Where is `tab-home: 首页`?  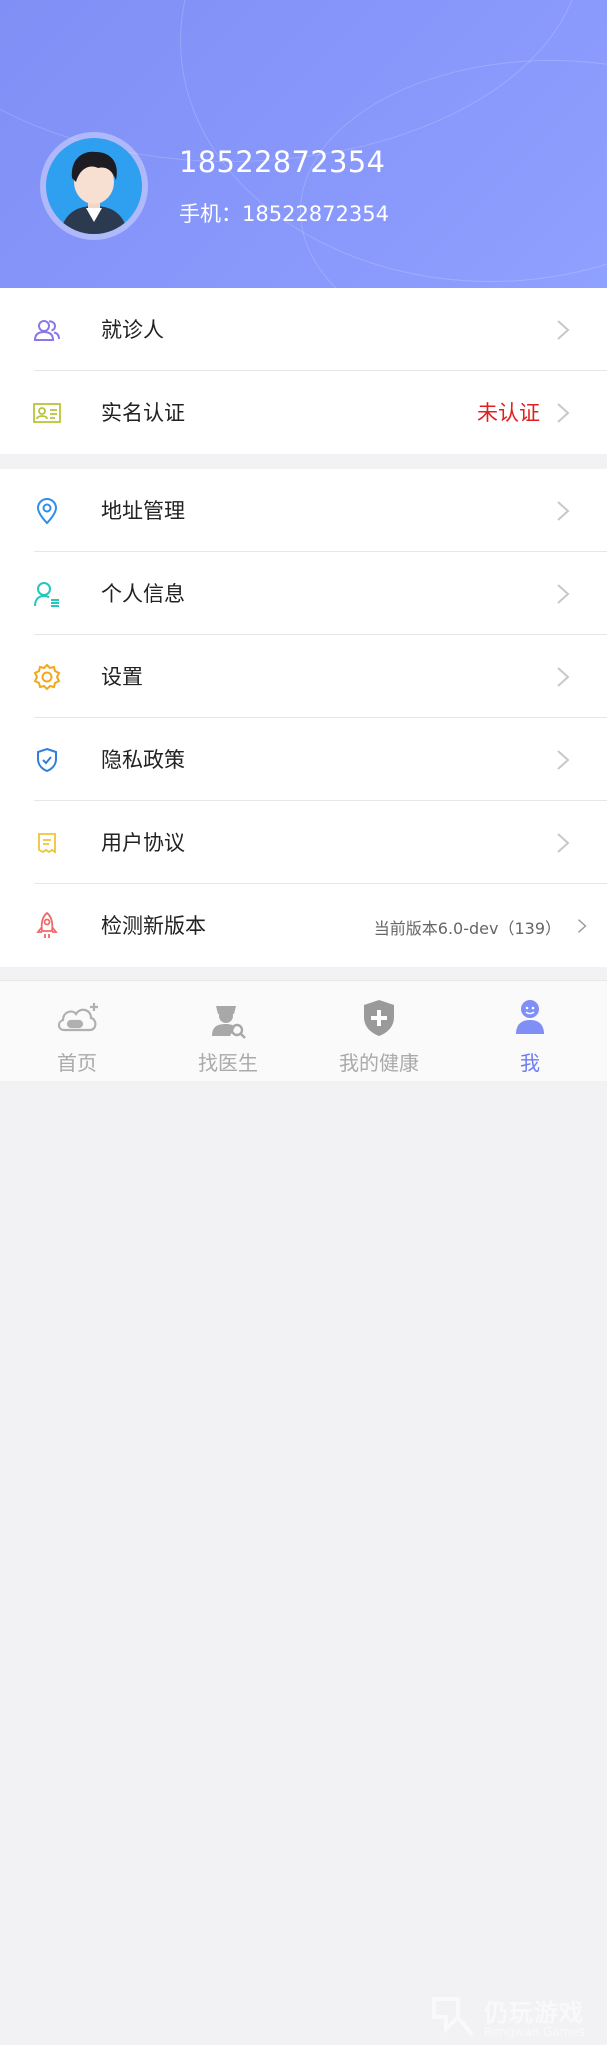 tab-home: 首页 is located at coordinates (77, 1031).